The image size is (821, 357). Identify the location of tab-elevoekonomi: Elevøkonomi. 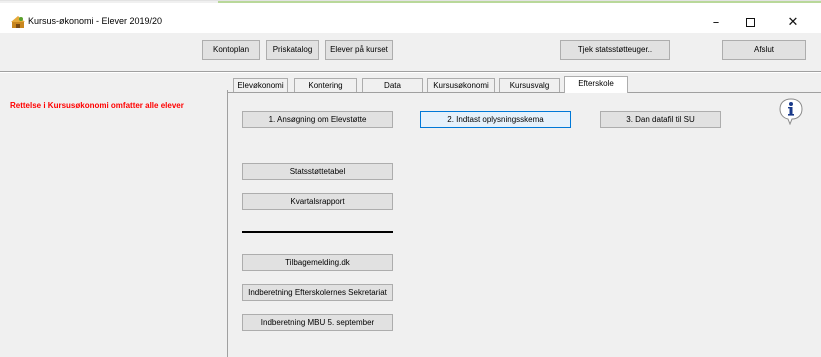
(260, 85).